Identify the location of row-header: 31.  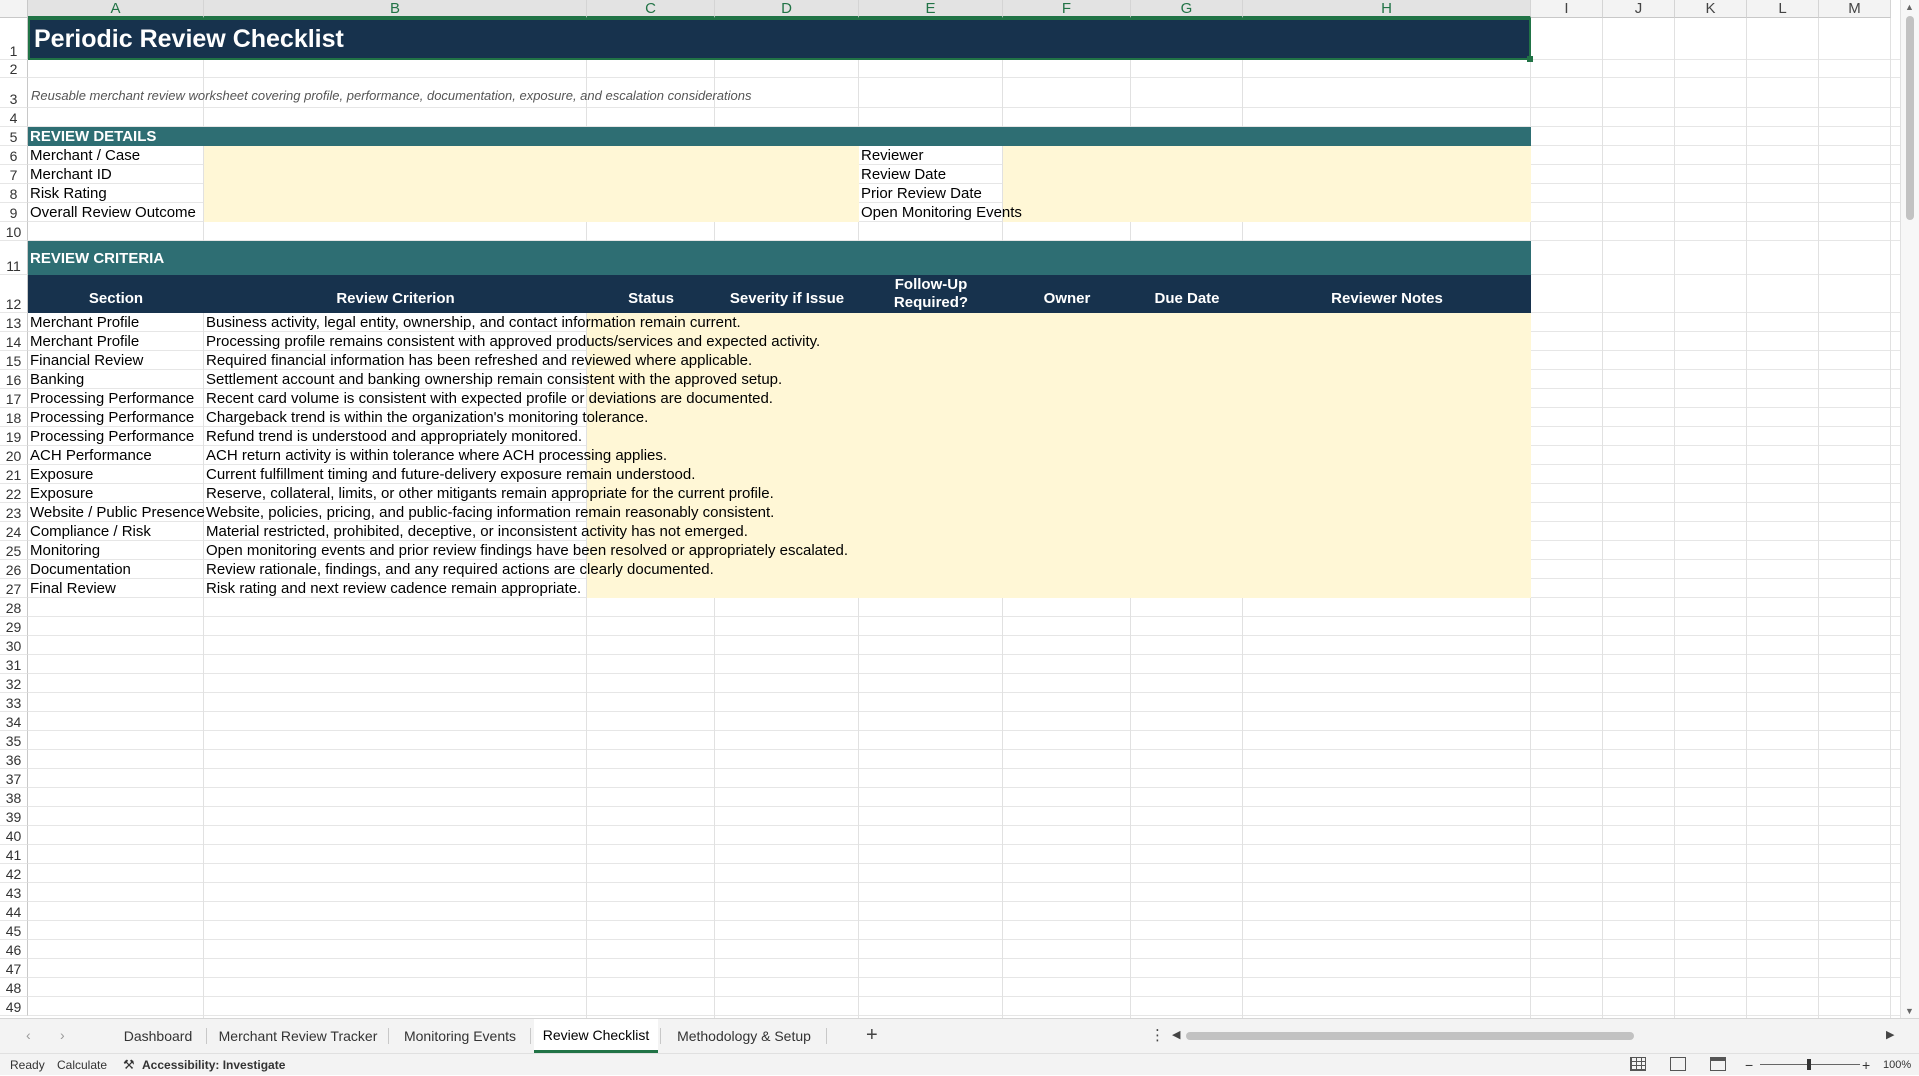
(14, 664).